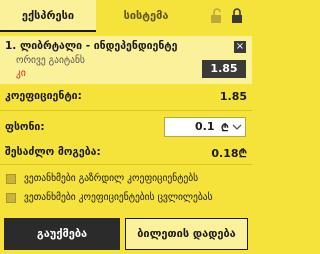 The width and height of the screenshot is (320, 254). I want to click on coefficient-row: კოეფიციენტი: 1.85, so click(126, 96).